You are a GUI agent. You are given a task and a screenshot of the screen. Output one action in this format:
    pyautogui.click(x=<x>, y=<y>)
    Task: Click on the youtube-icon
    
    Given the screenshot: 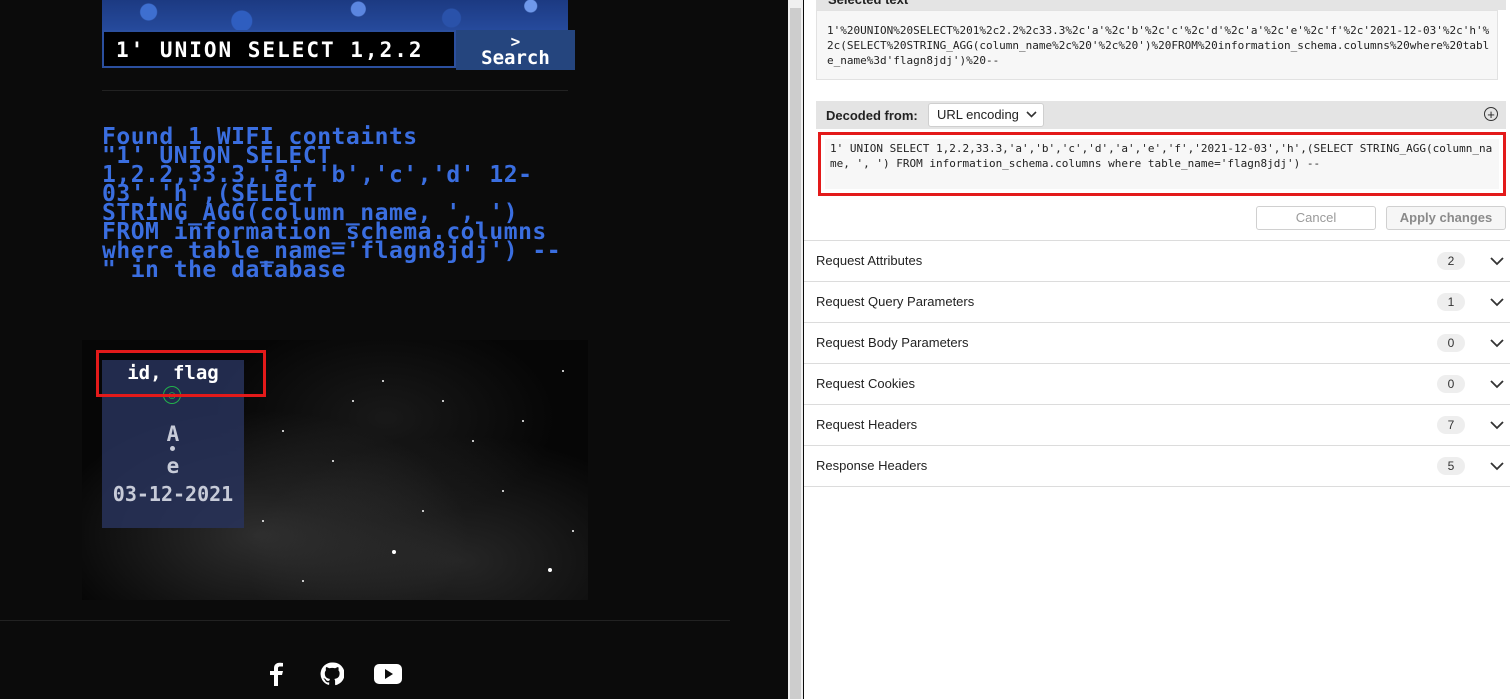 What is the action you would take?
    pyautogui.click(x=388, y=674)
    